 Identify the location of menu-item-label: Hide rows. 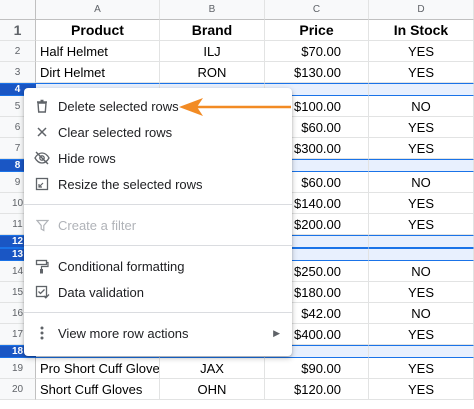
(87, 158).